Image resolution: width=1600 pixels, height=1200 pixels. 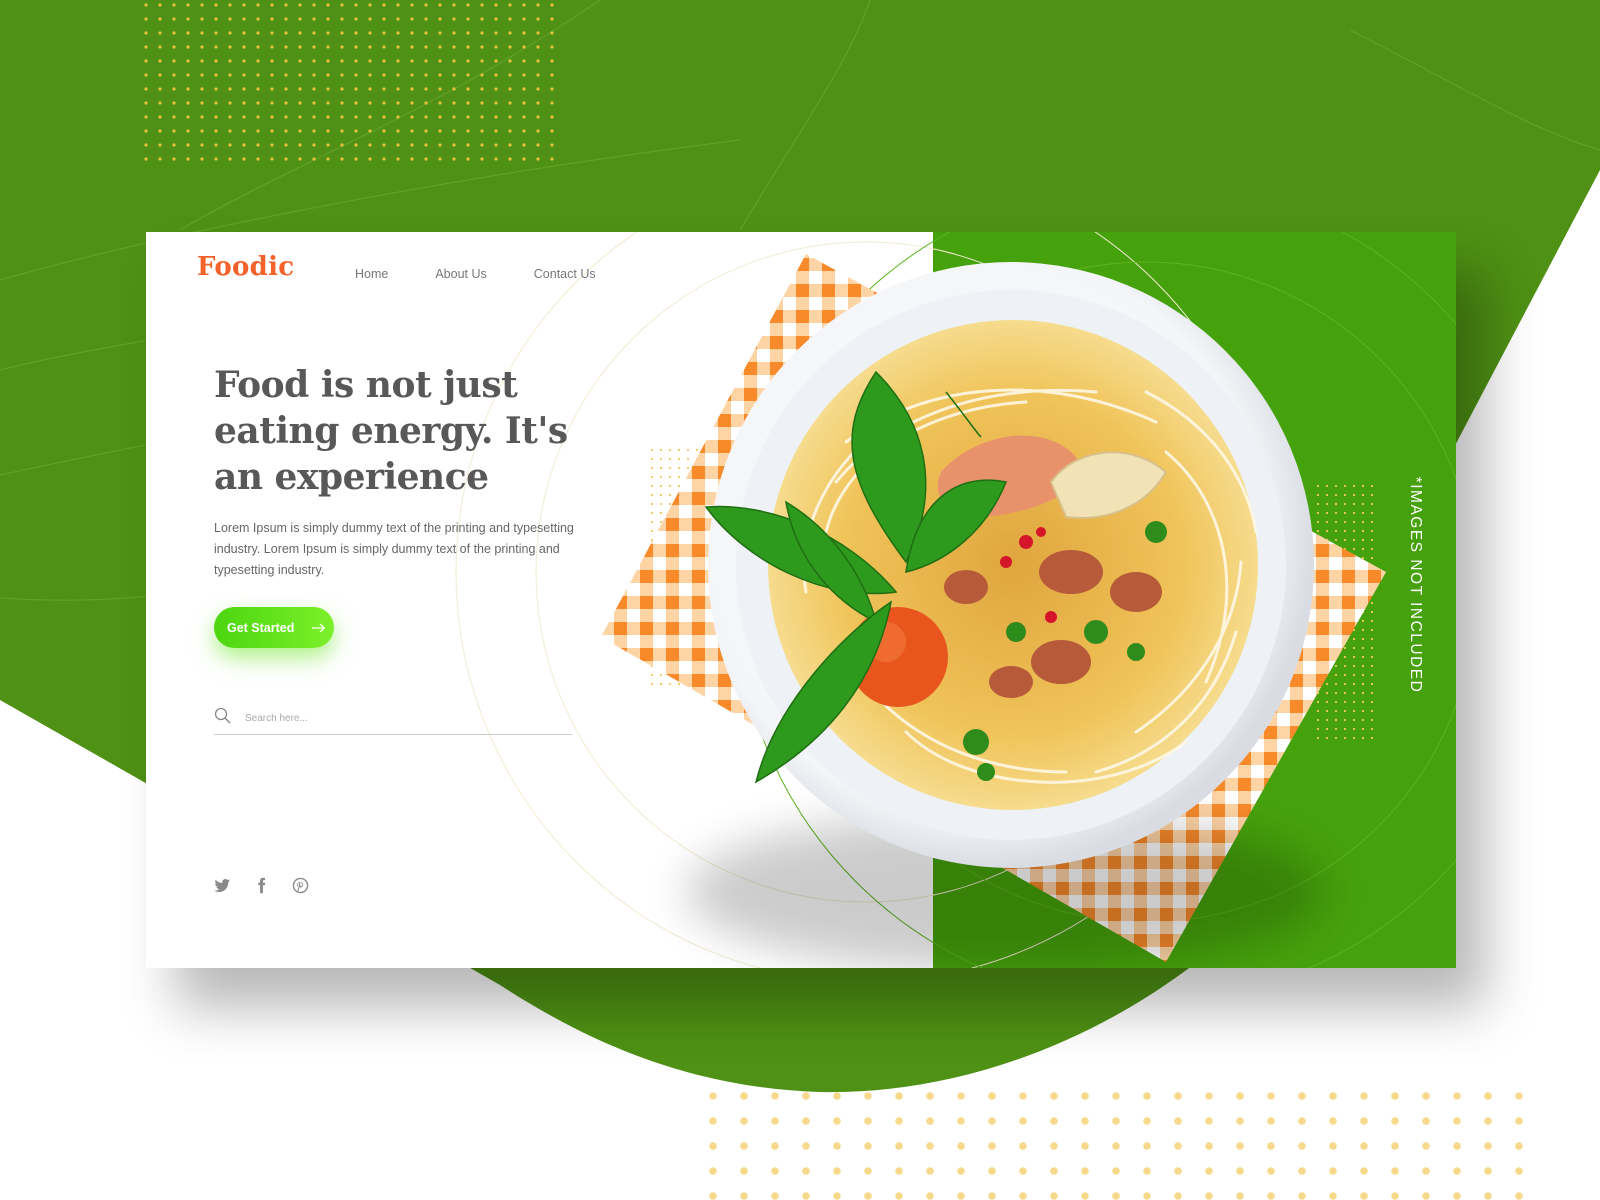 I want to click on twitter-icon, so click(x=222, y=885).